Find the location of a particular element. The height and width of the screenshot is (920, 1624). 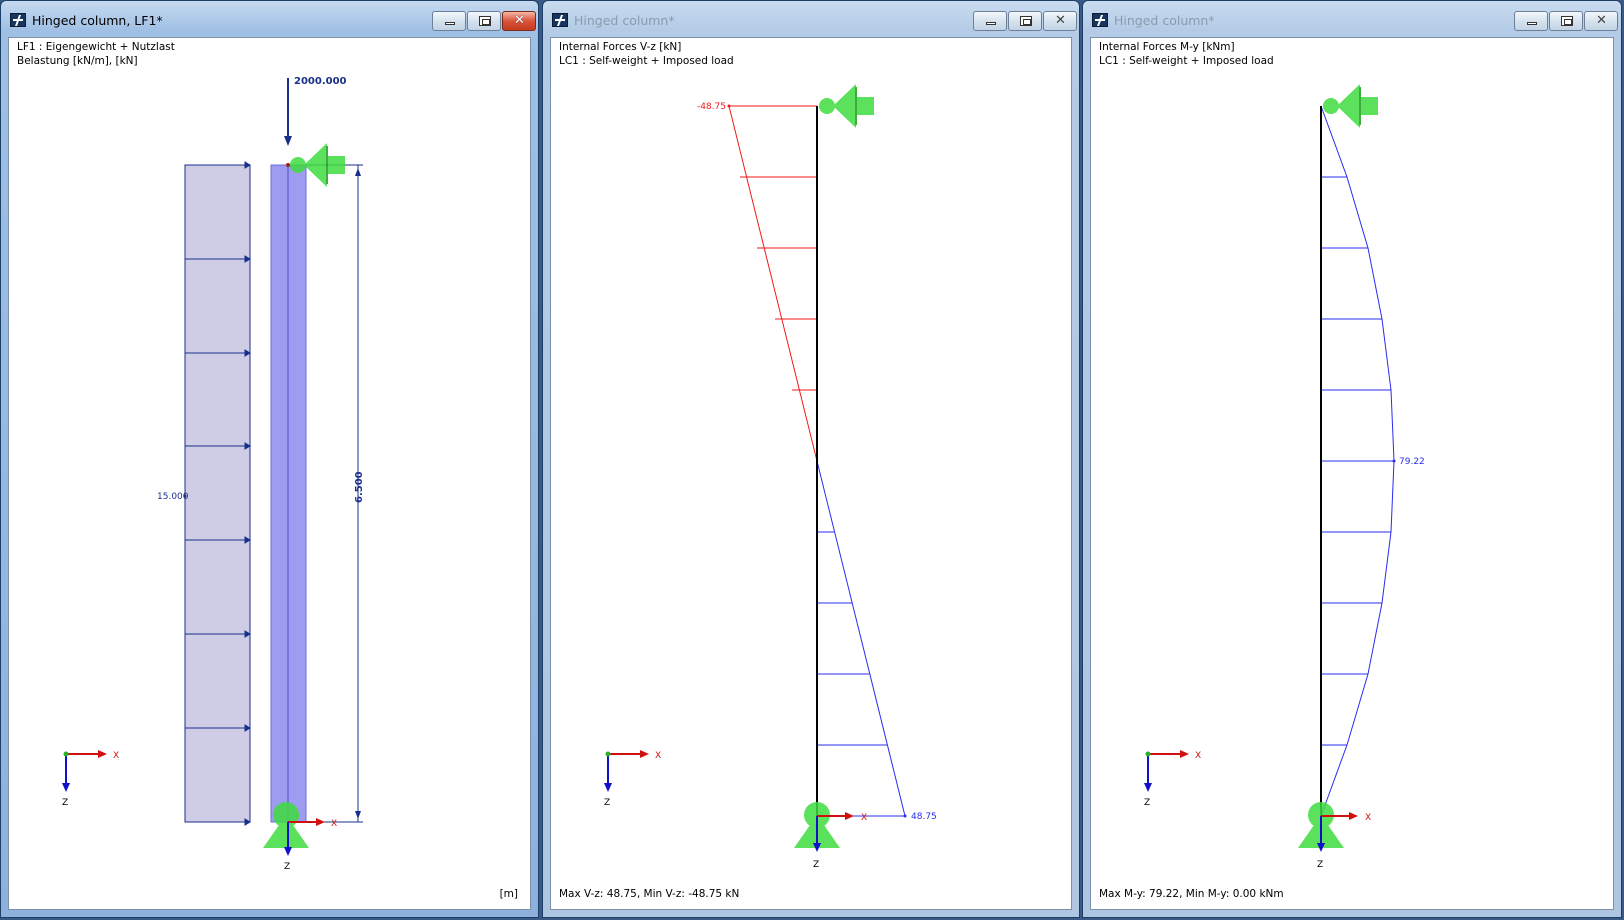

point-load-arrowhead is located at coordinates (288, 141).